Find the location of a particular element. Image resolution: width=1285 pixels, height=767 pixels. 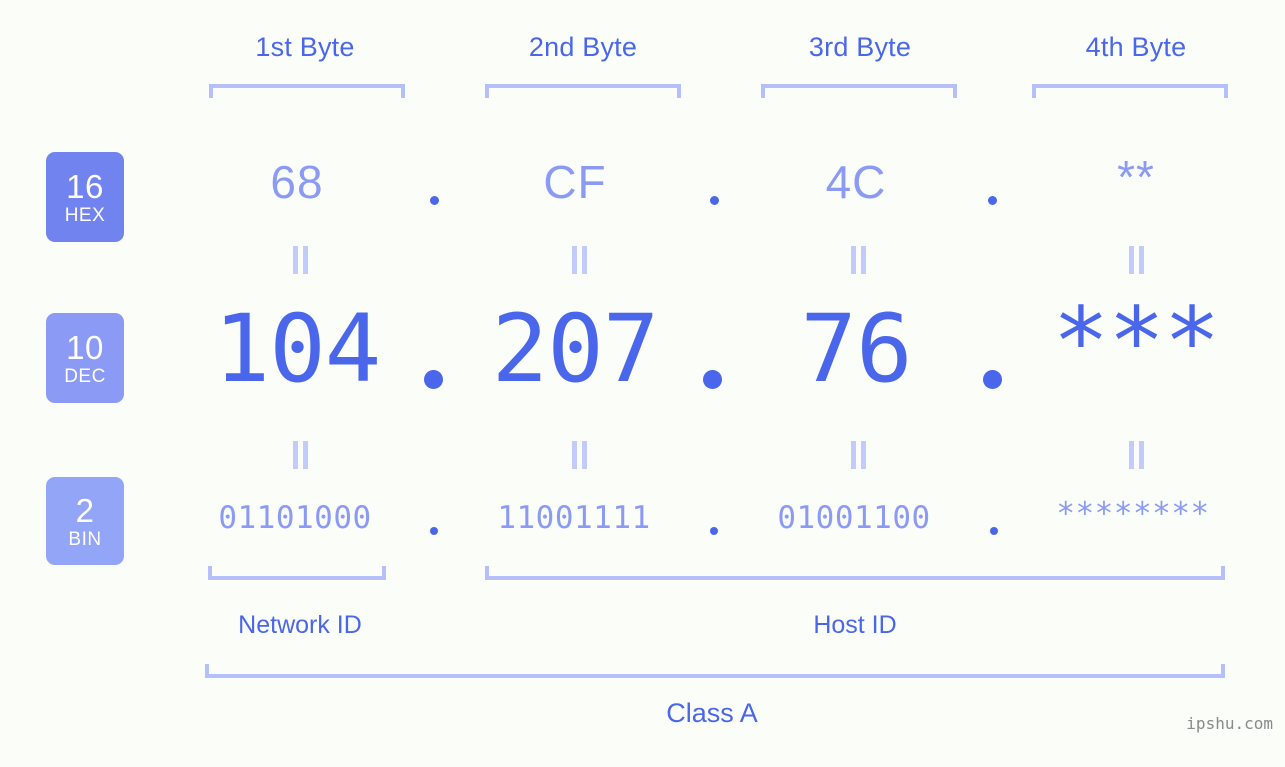

hex-byte-2: CF is located at coordinates (575, 182).